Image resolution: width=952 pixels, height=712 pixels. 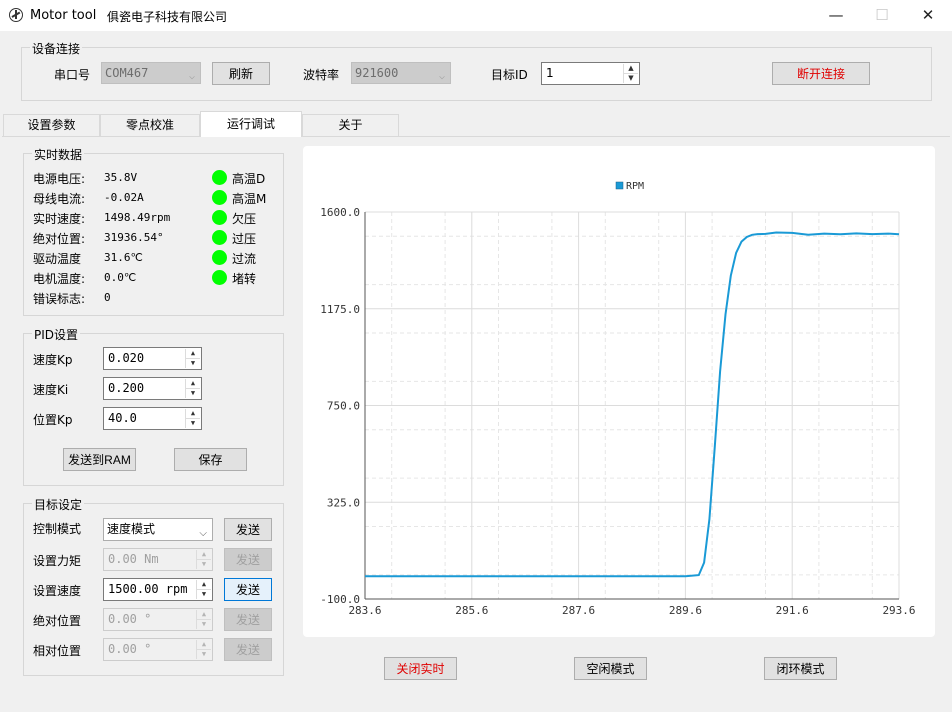 What do you see at coordinates (928, 15) in the screenshot?
I see `close-icon: ✕` at bounding box center [928, 15].